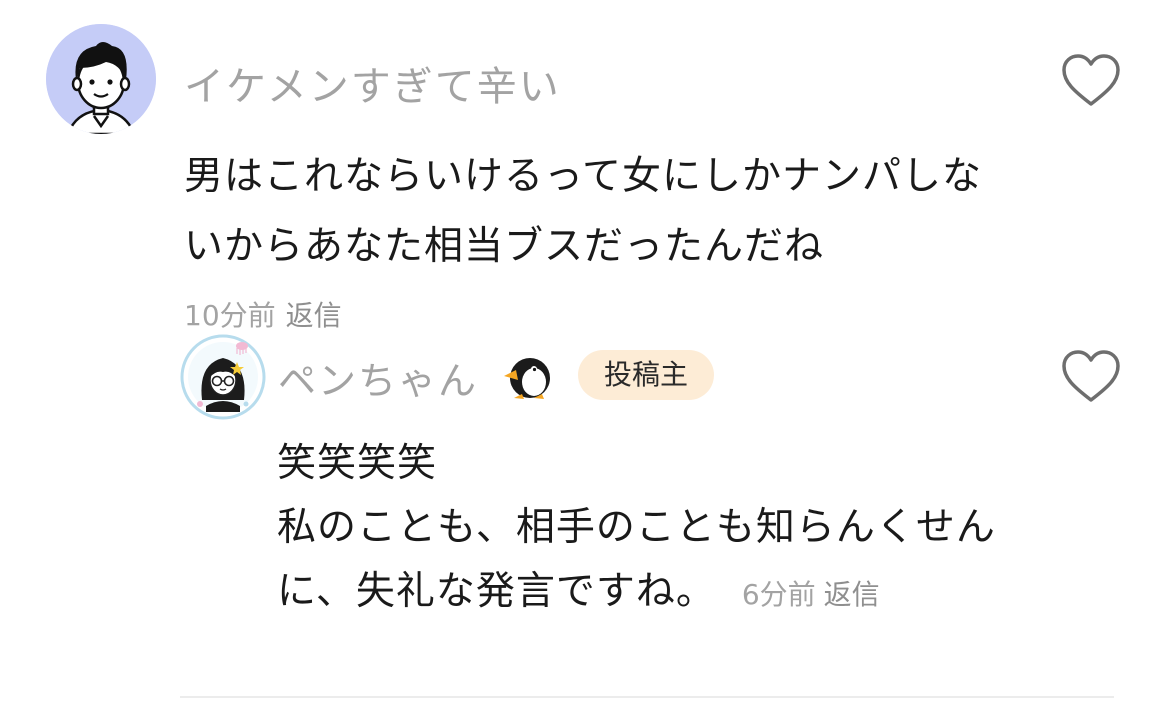 This screenshot has width=1170, height=703. I want to click on reply-username: ペンちゃん, so click(378, 377).